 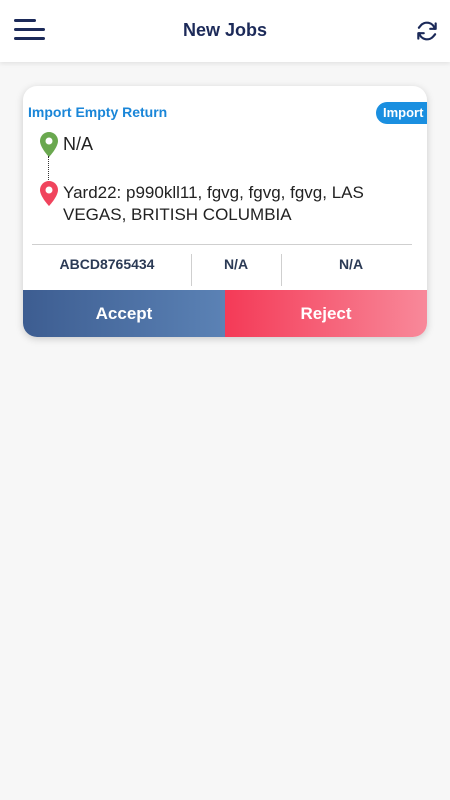 I want to click on page-title: New Jobs, so click(x=225, y=30).